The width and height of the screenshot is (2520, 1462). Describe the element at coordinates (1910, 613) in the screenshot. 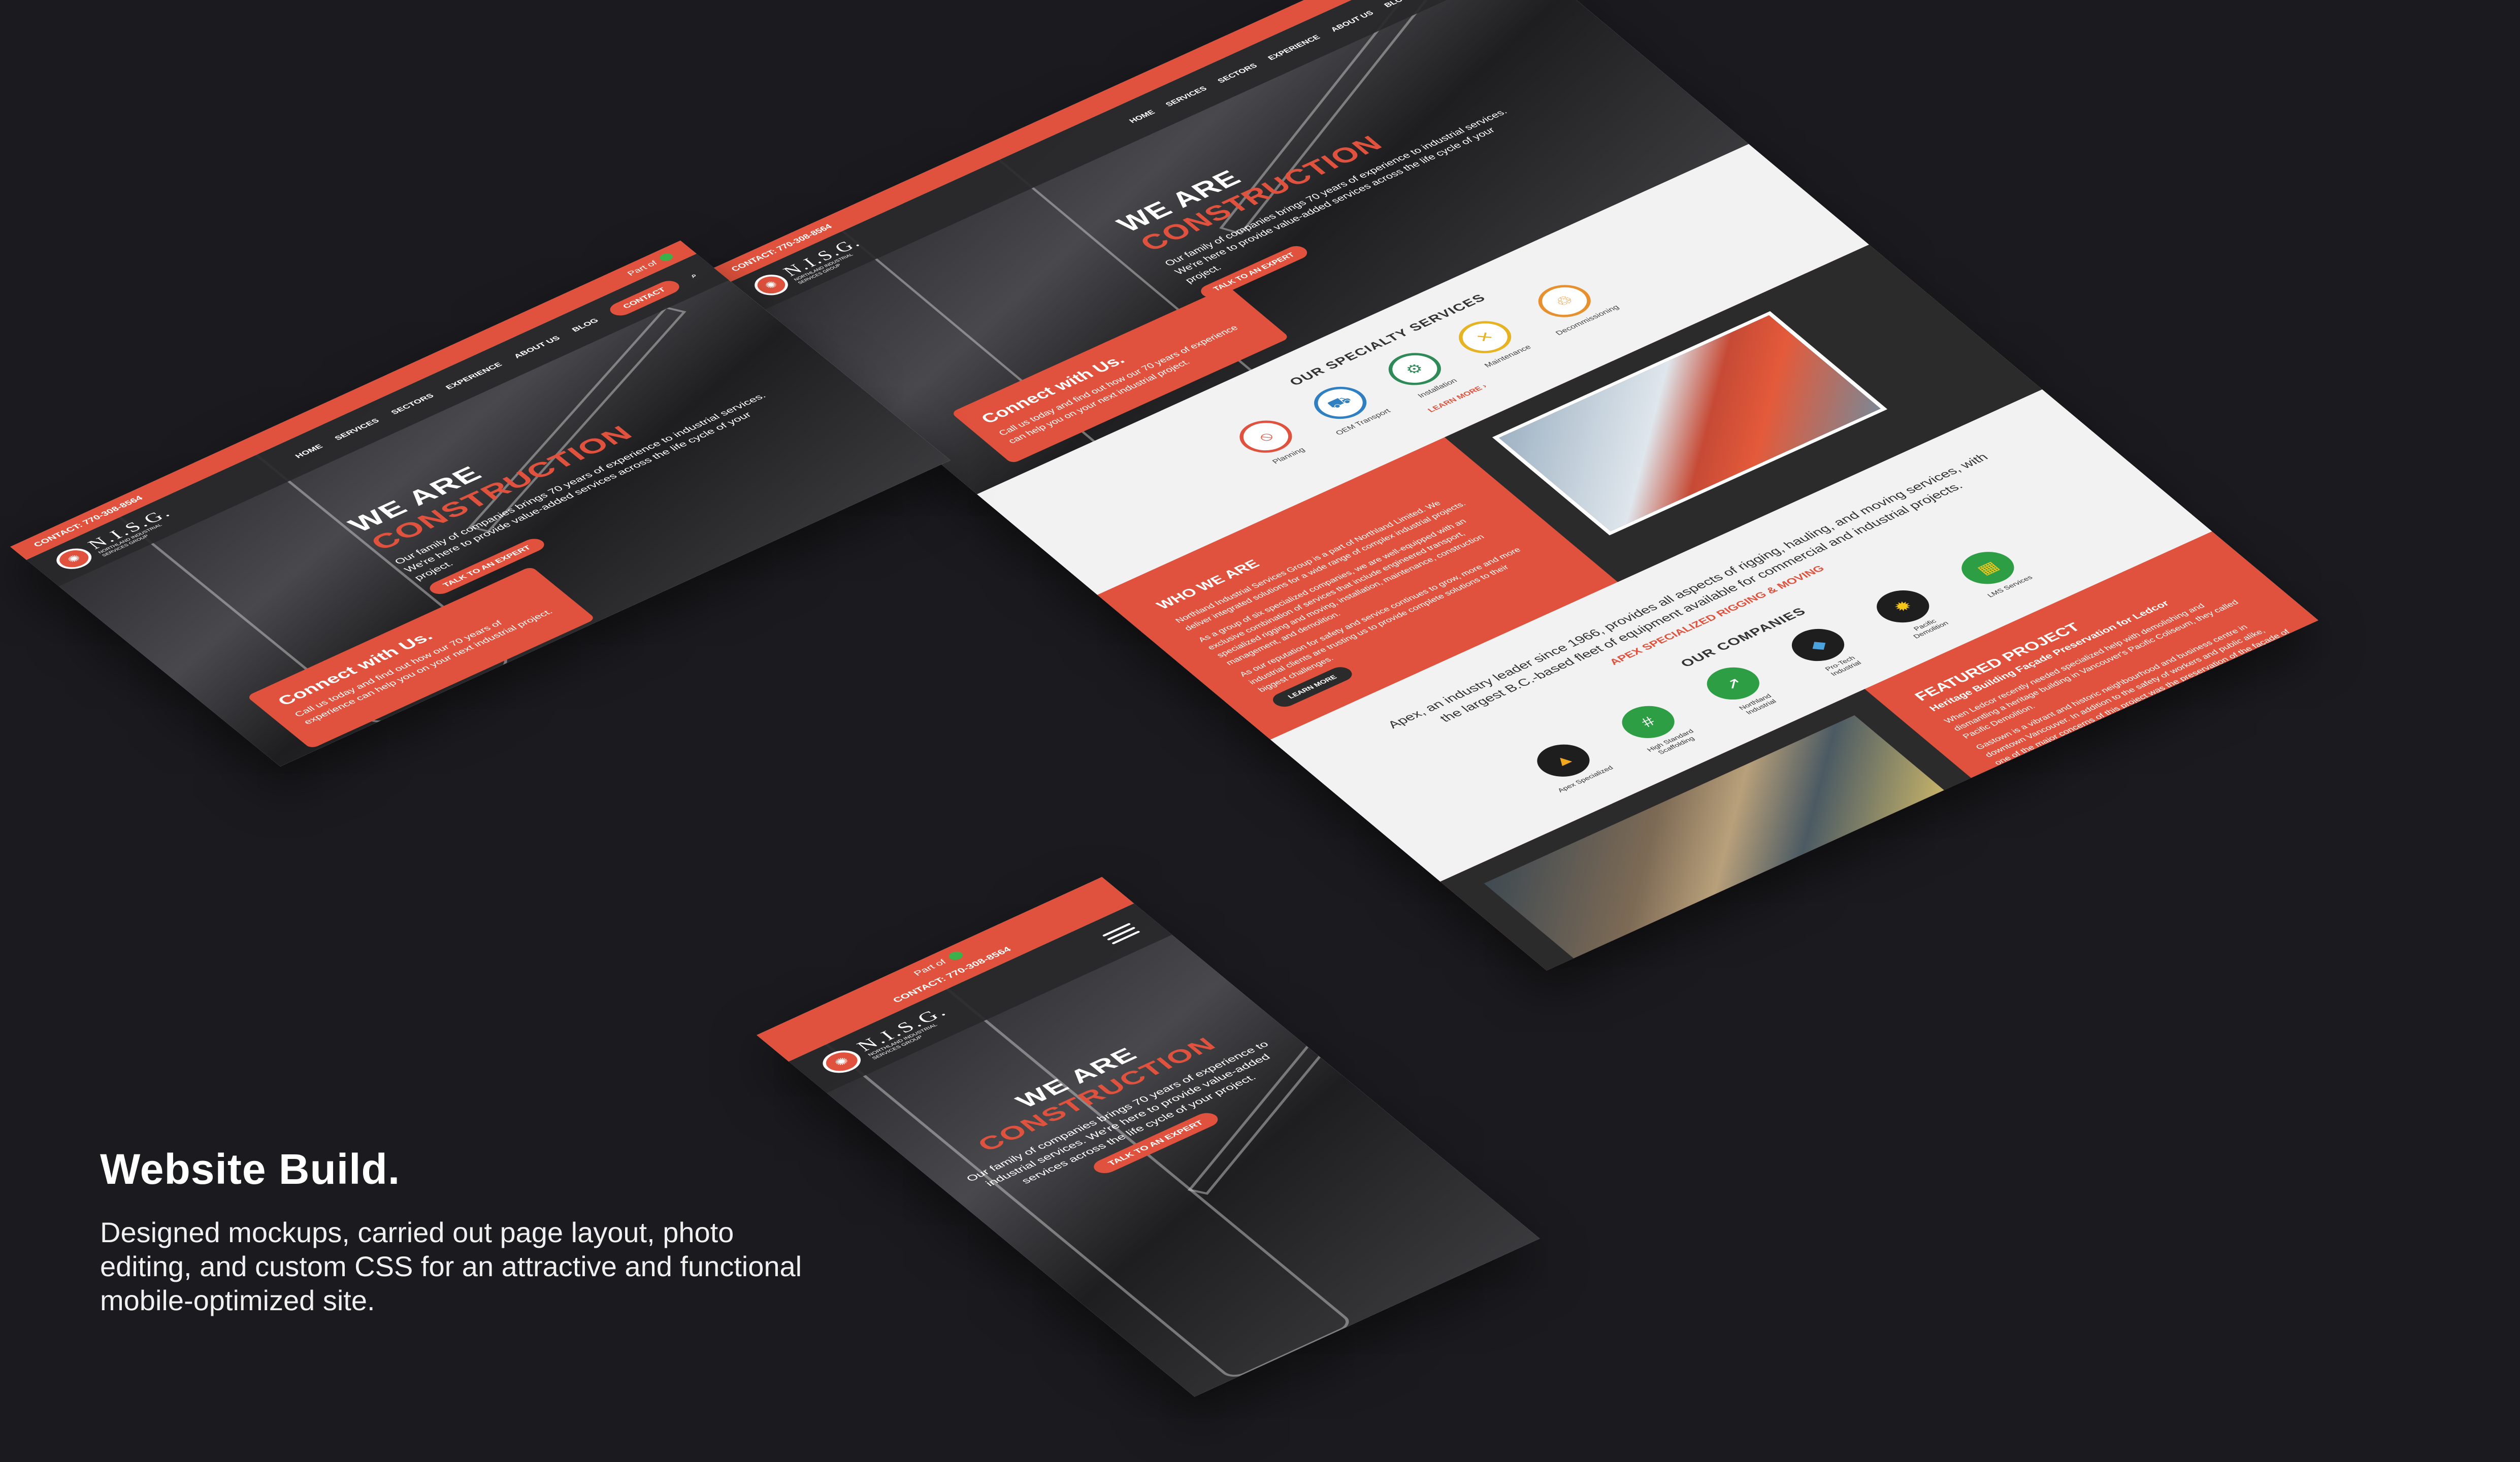

I see `company-pacific-demolition: ✹ Pacific Demolition` at that location.